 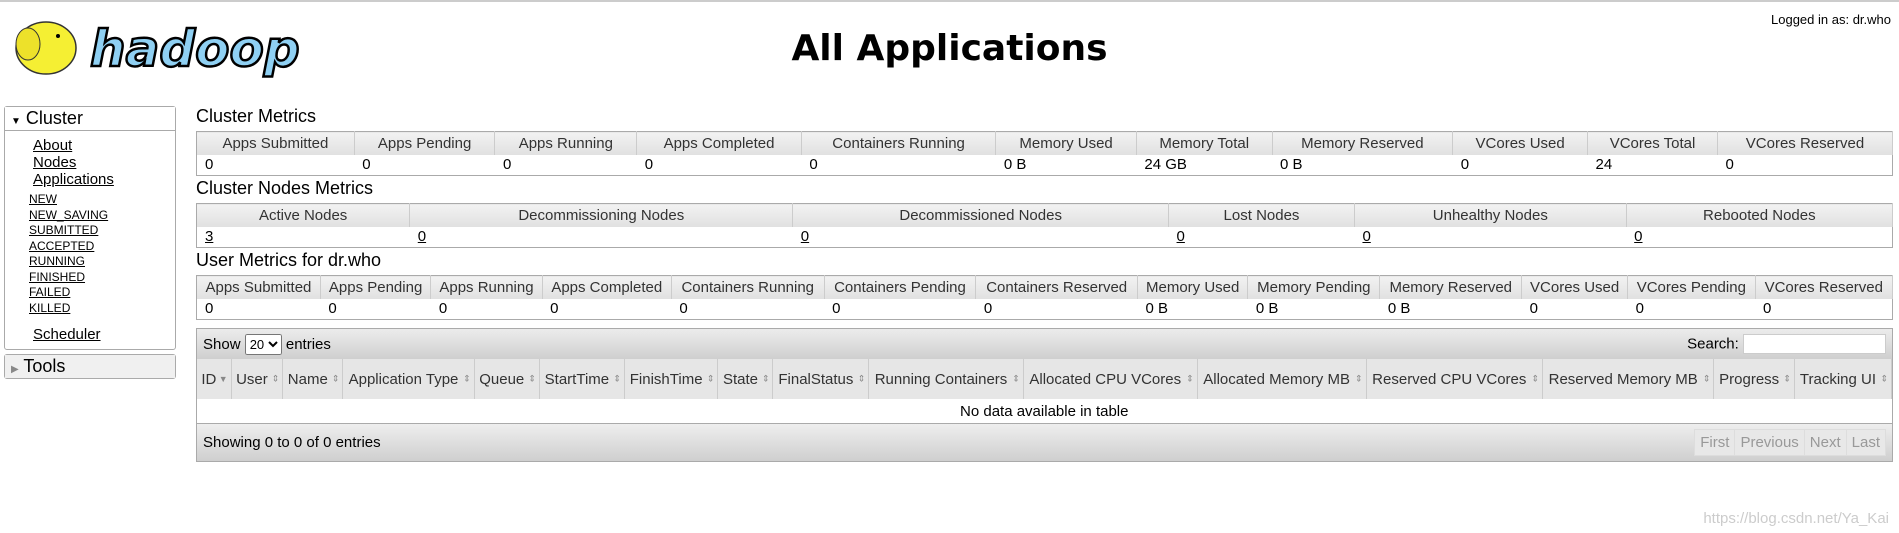 I want to click on entries-select: 20, so click(x=263, y=344).